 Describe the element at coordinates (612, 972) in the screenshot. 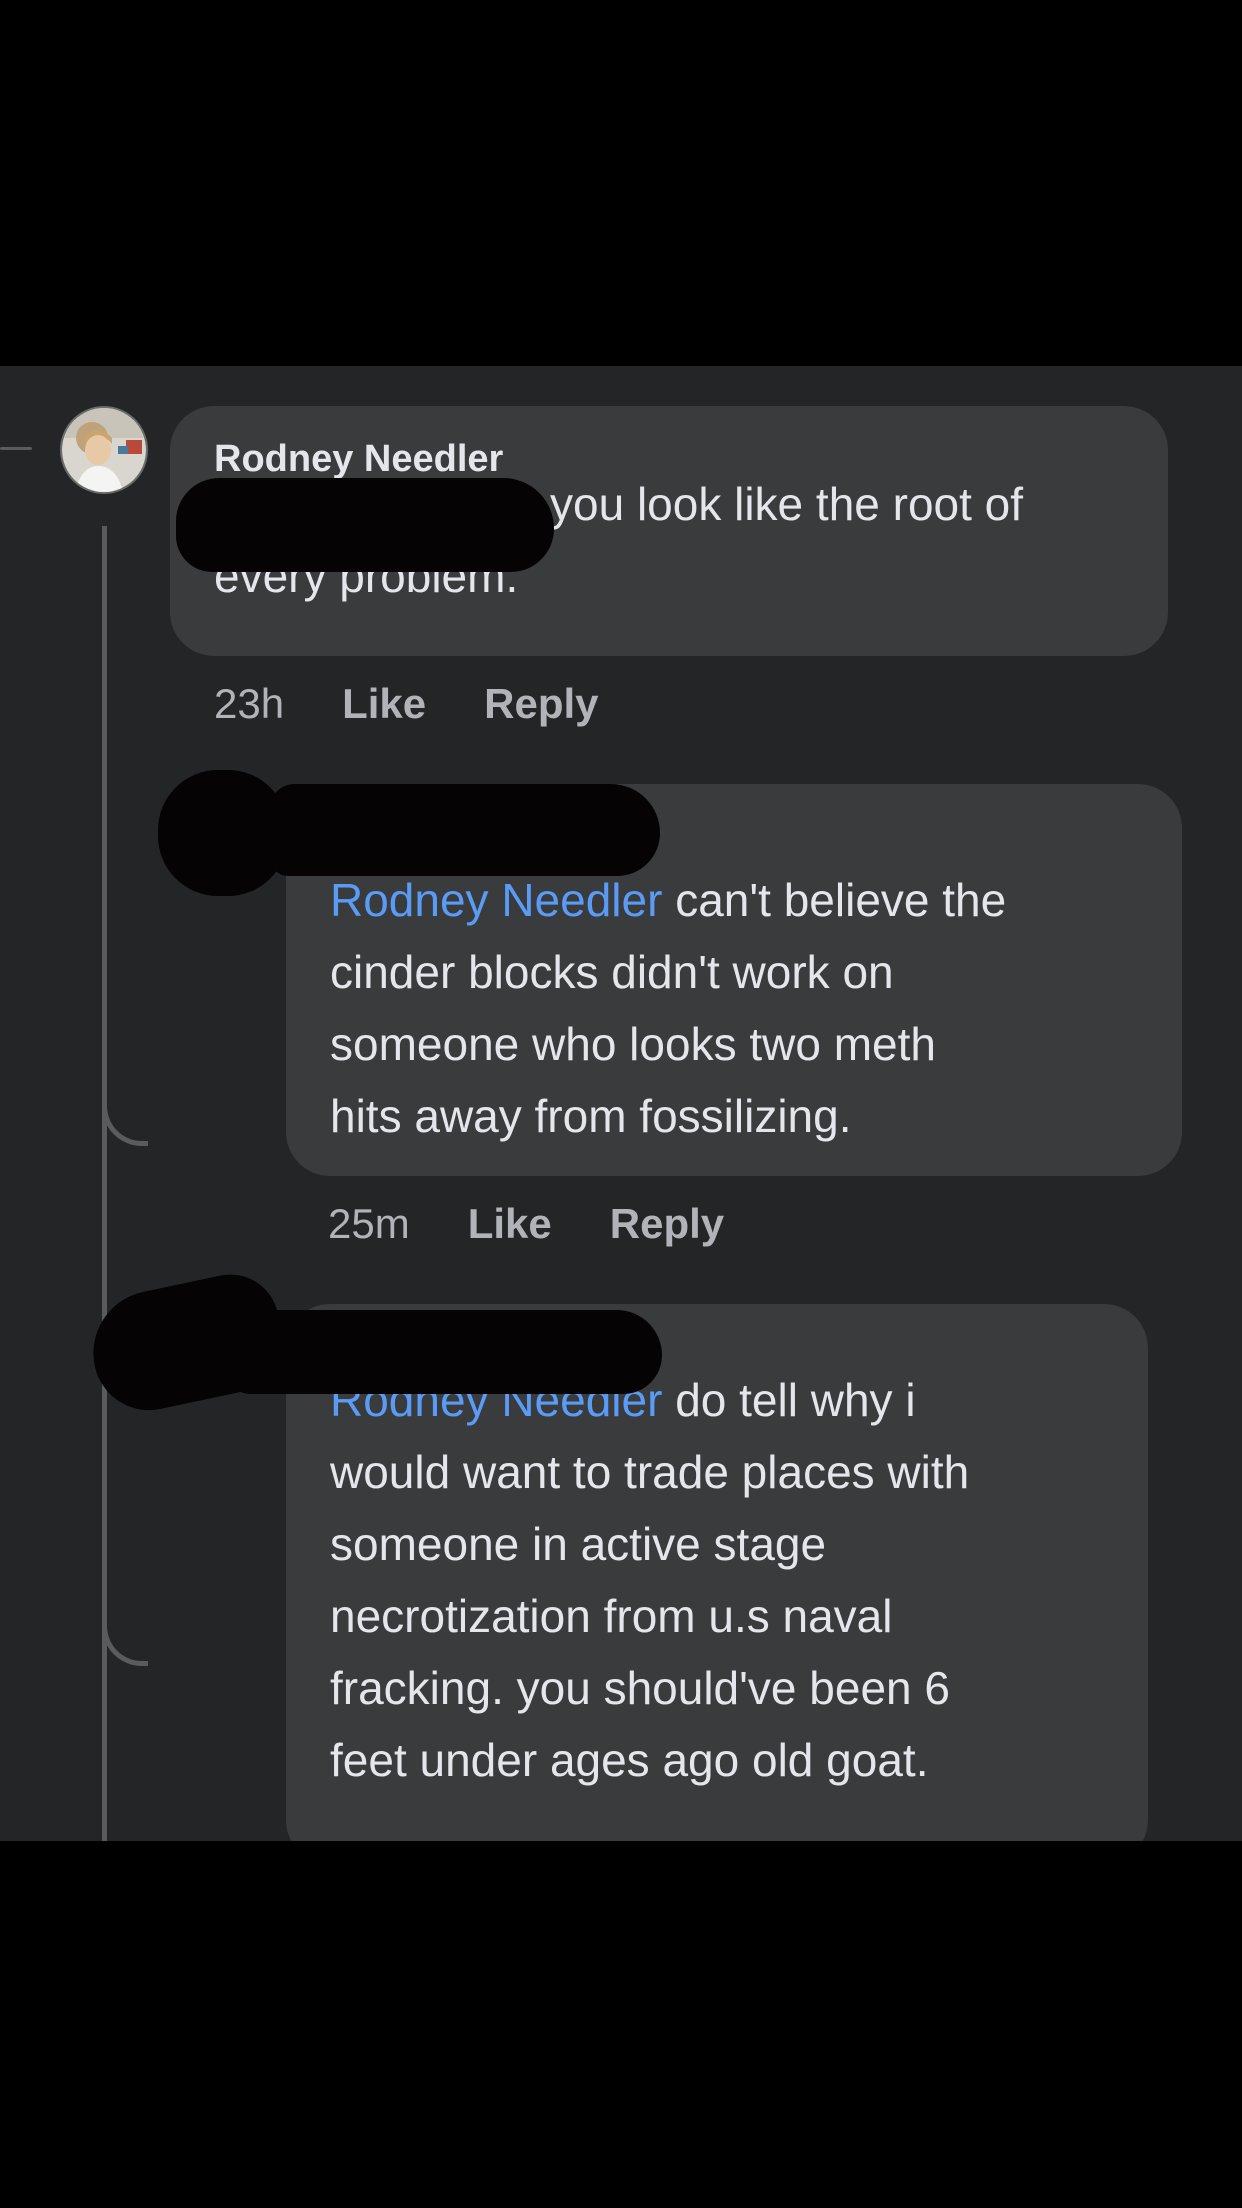

I see `comment-text-line: cinder blocks didn't work on` at that location.